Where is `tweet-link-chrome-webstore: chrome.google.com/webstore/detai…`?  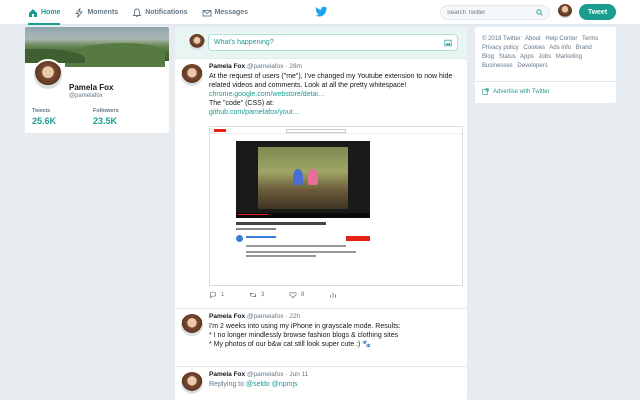
tweet-link-chrome-webstore: chrome.google.com/webstore/detai… is located at coordinates (334, 94).